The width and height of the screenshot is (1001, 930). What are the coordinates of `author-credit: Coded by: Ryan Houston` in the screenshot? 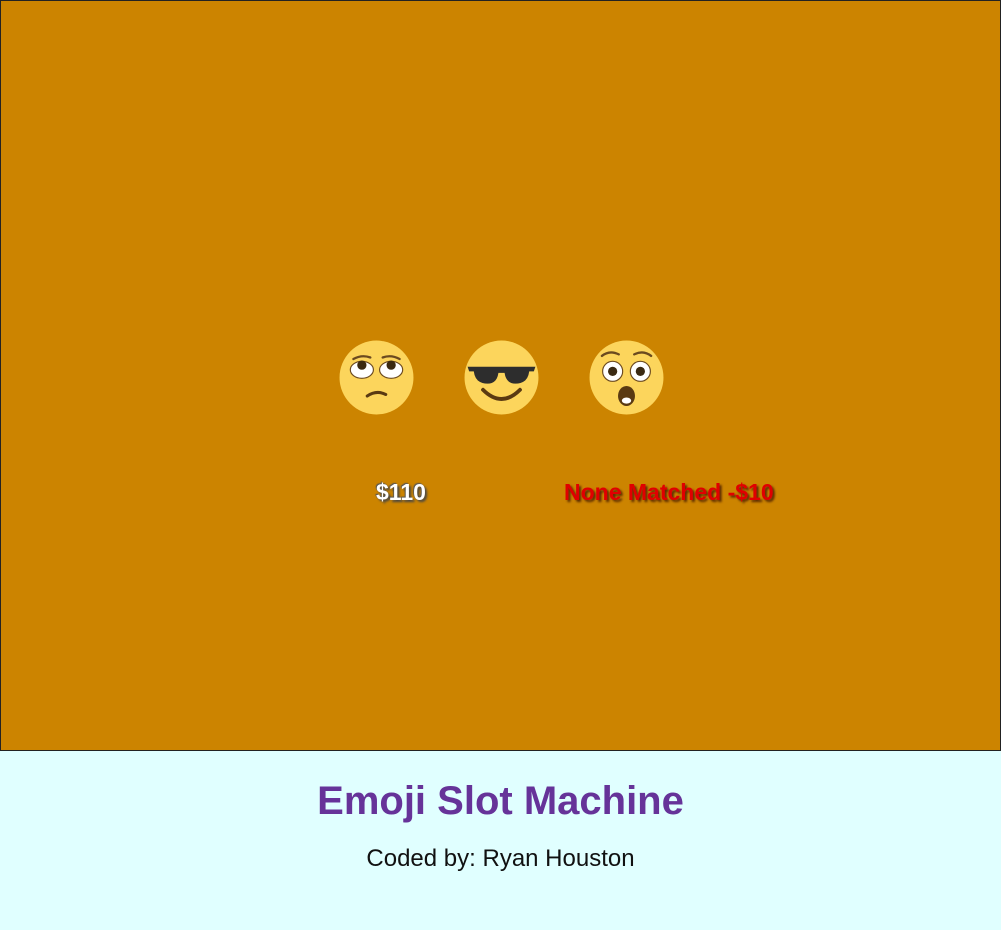 It's located at (500, 858).